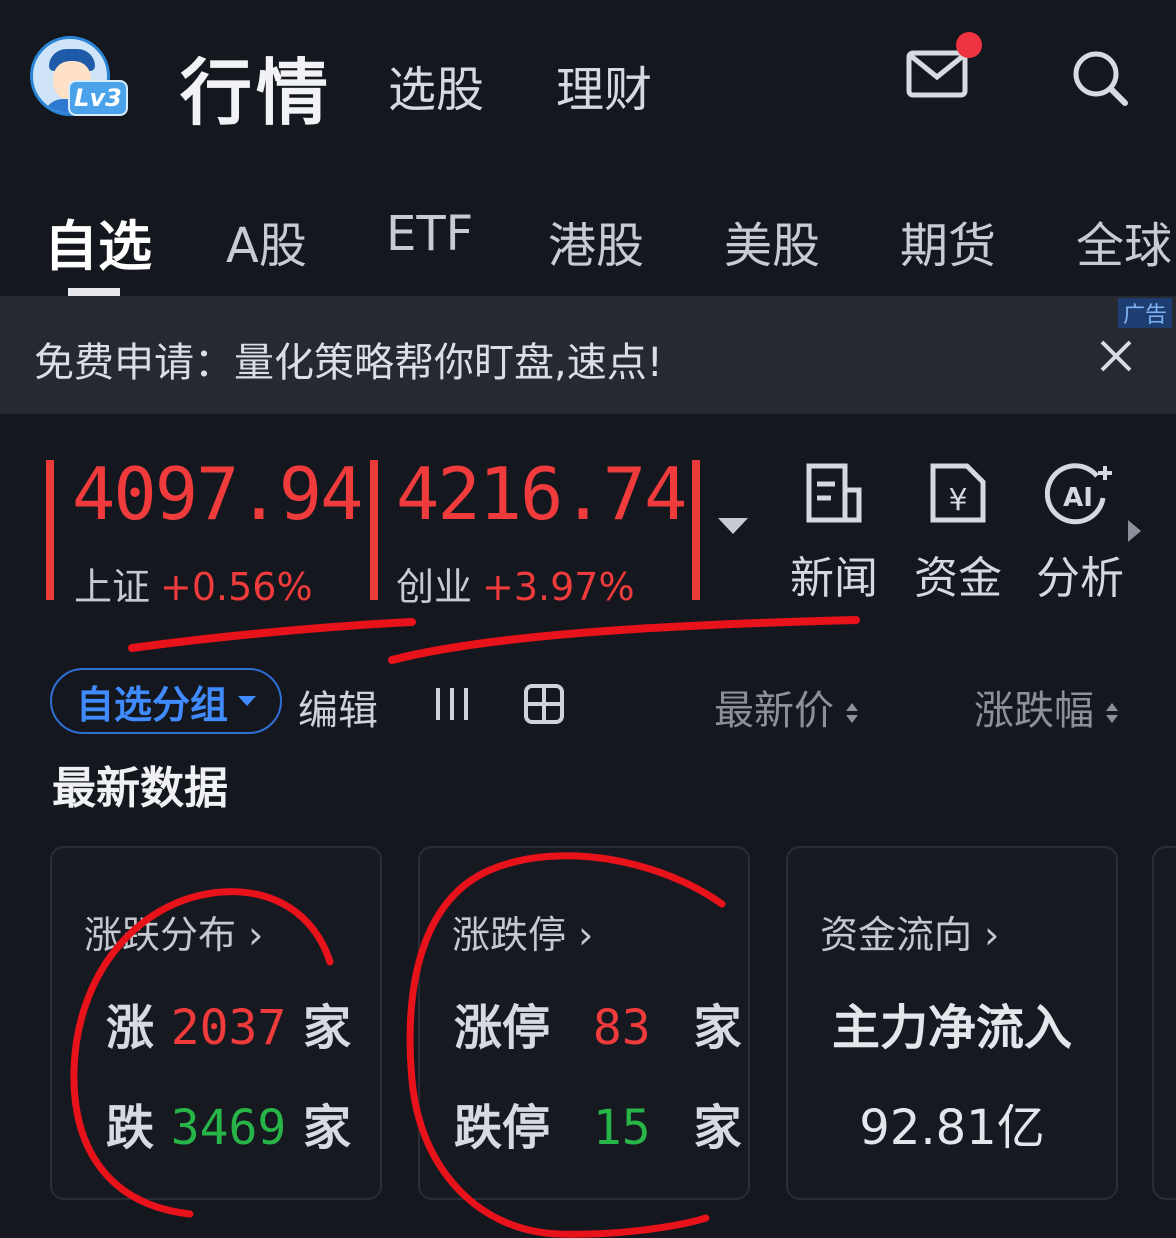  I want to click on index-value-shanghai: 4097.94, so click(217, 494).